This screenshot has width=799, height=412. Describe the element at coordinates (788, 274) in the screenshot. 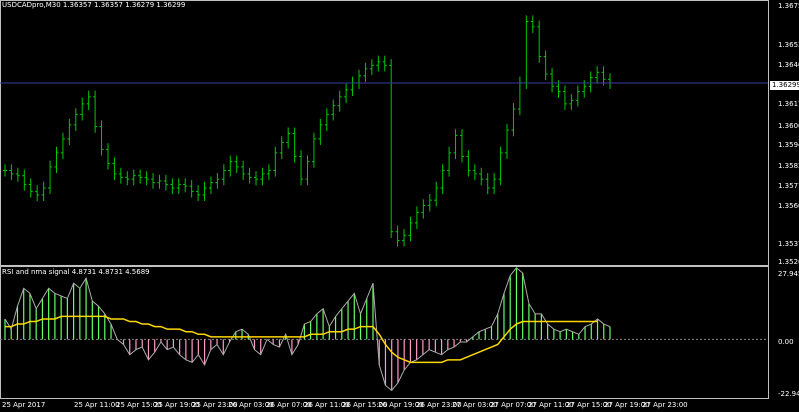

I see `indicator-scale-label: 27.9452` at that location.